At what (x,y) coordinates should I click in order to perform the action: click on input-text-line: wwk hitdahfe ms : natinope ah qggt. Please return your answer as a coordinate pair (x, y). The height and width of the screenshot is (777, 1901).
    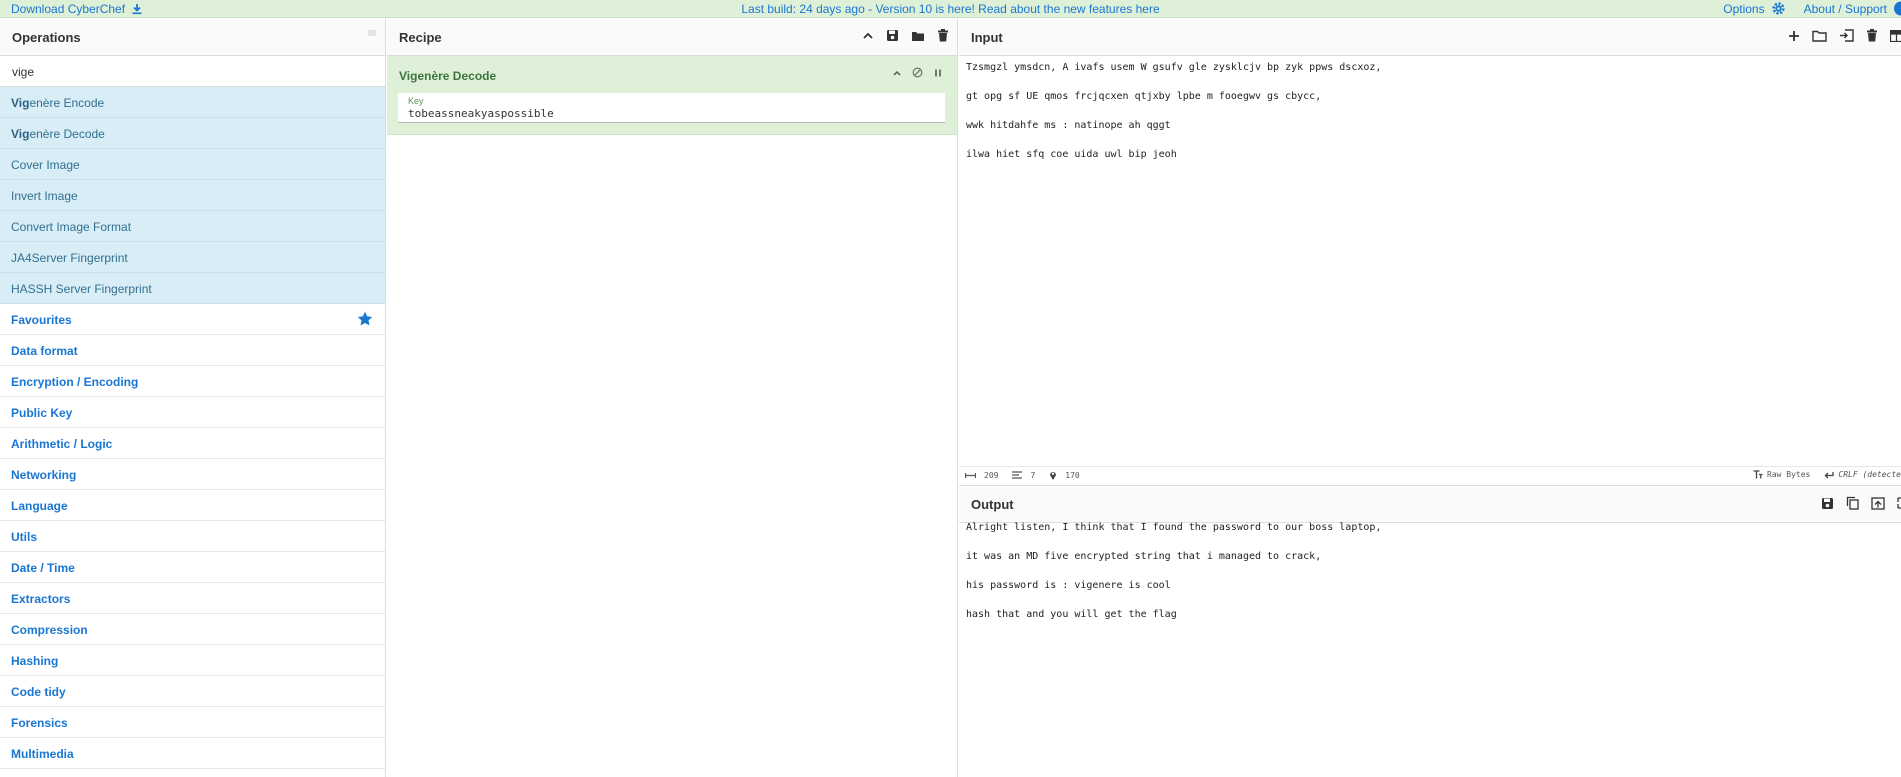
    Looking at the image, I should click on (1068, 125).